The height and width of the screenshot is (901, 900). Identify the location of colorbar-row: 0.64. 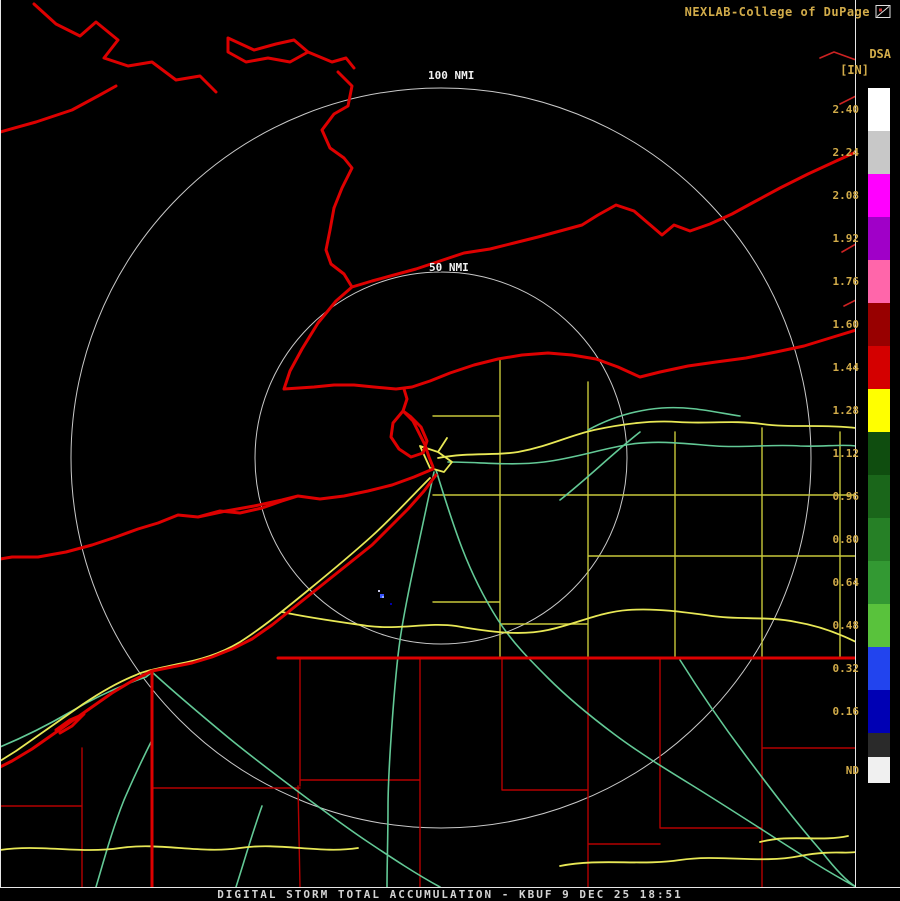
(851, 582).